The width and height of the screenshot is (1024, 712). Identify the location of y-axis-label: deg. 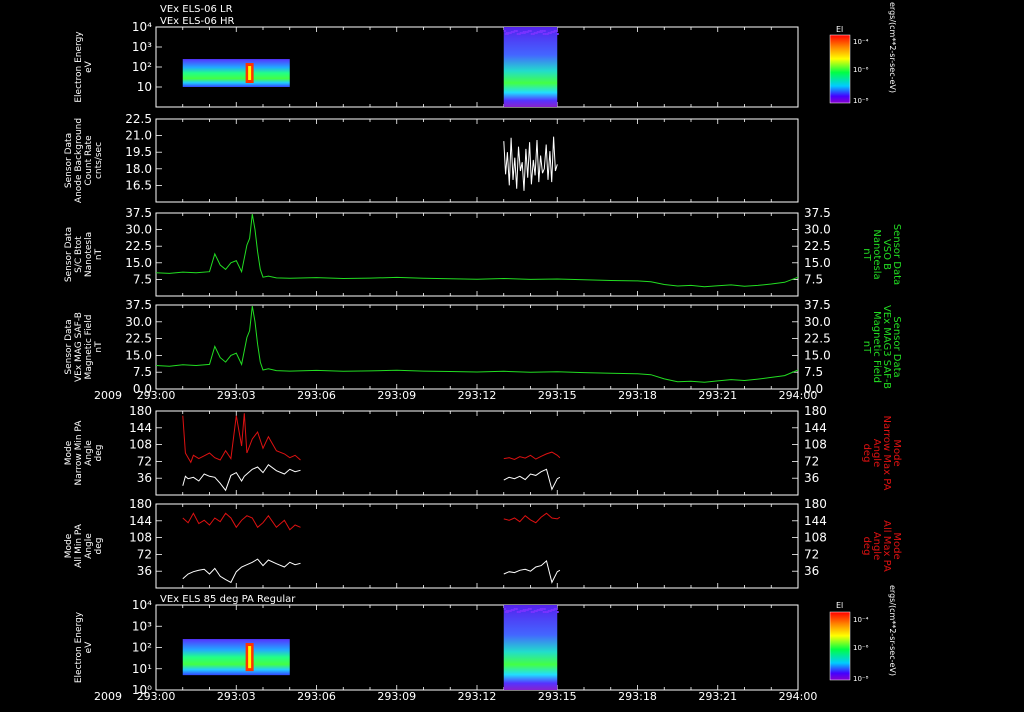
(99, 453).